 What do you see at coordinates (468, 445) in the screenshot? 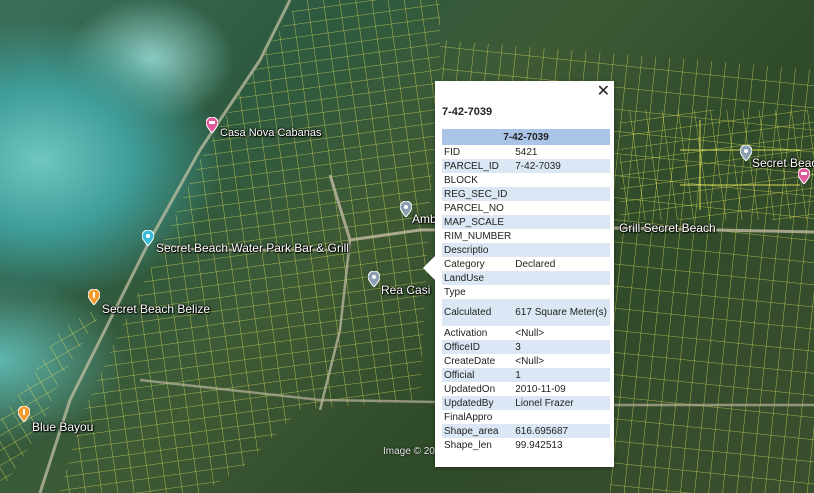
I see `attr-key: Shape_len` at bounding box center [468, 445].